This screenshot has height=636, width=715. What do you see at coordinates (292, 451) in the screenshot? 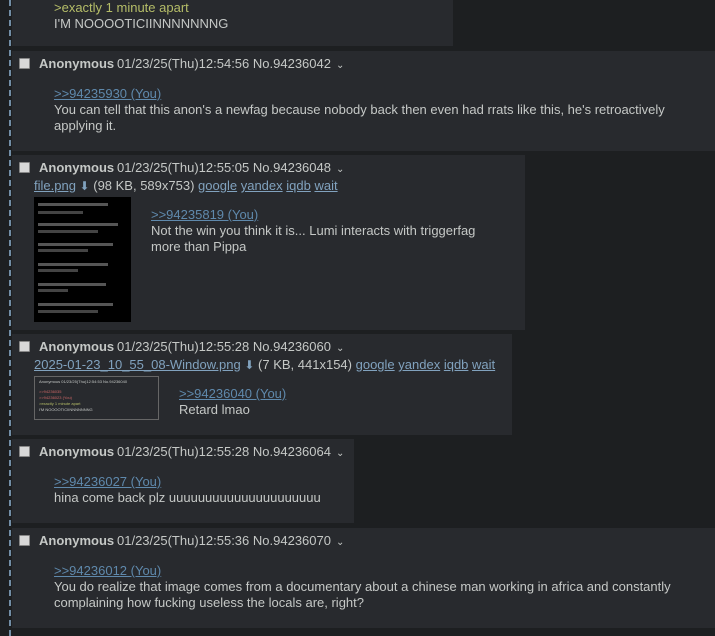
I see `post-number: No.94236064` at bounding box center [292, 451].